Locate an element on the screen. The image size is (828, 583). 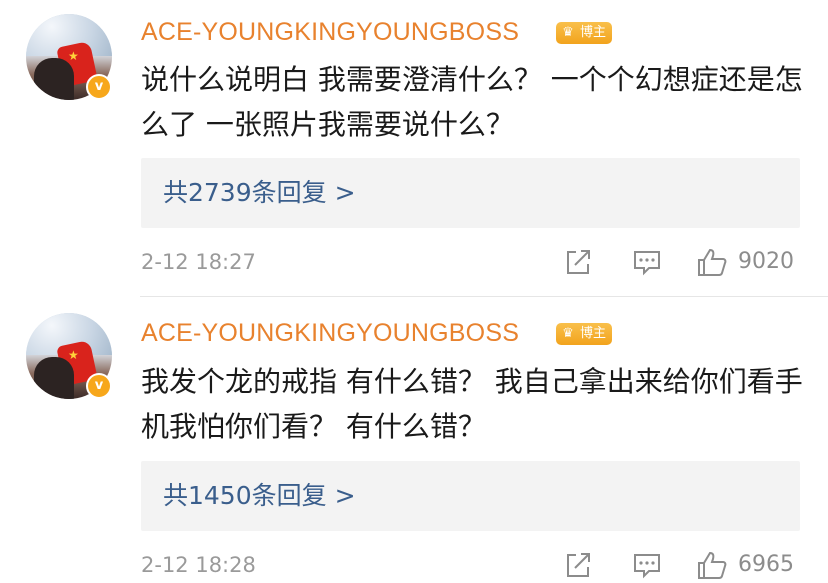
comment-text: 说什么说明白 我需要澄清什么？ 一个个幻想症还是怎么了 一张照片我需要说什么？ is located at coordinates (472, 102).